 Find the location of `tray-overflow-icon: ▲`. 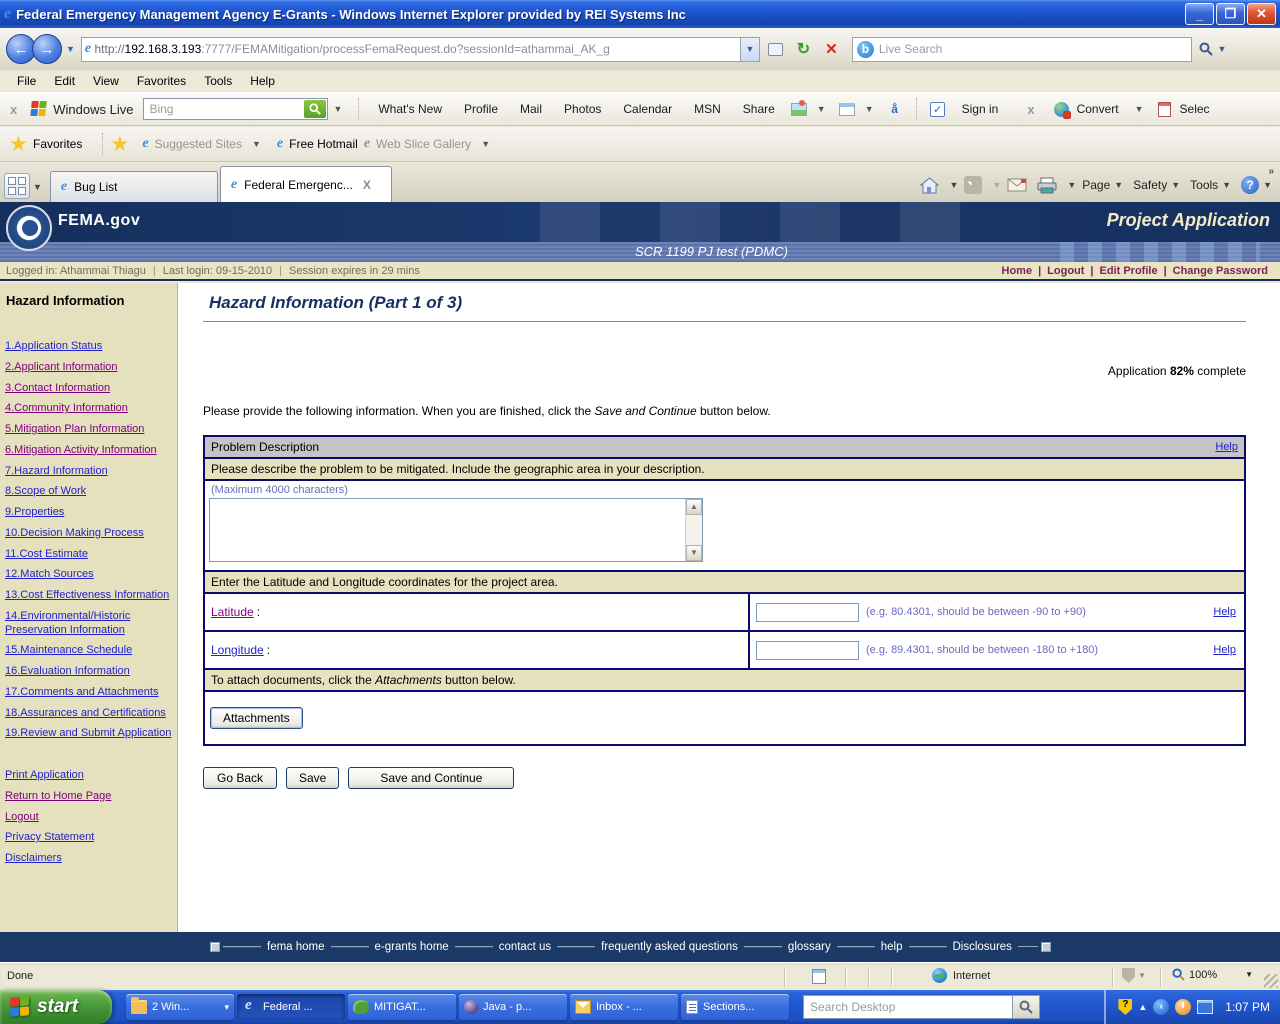

tray-overflow-icon: ▲ is located at coordinates (1142, 1007).